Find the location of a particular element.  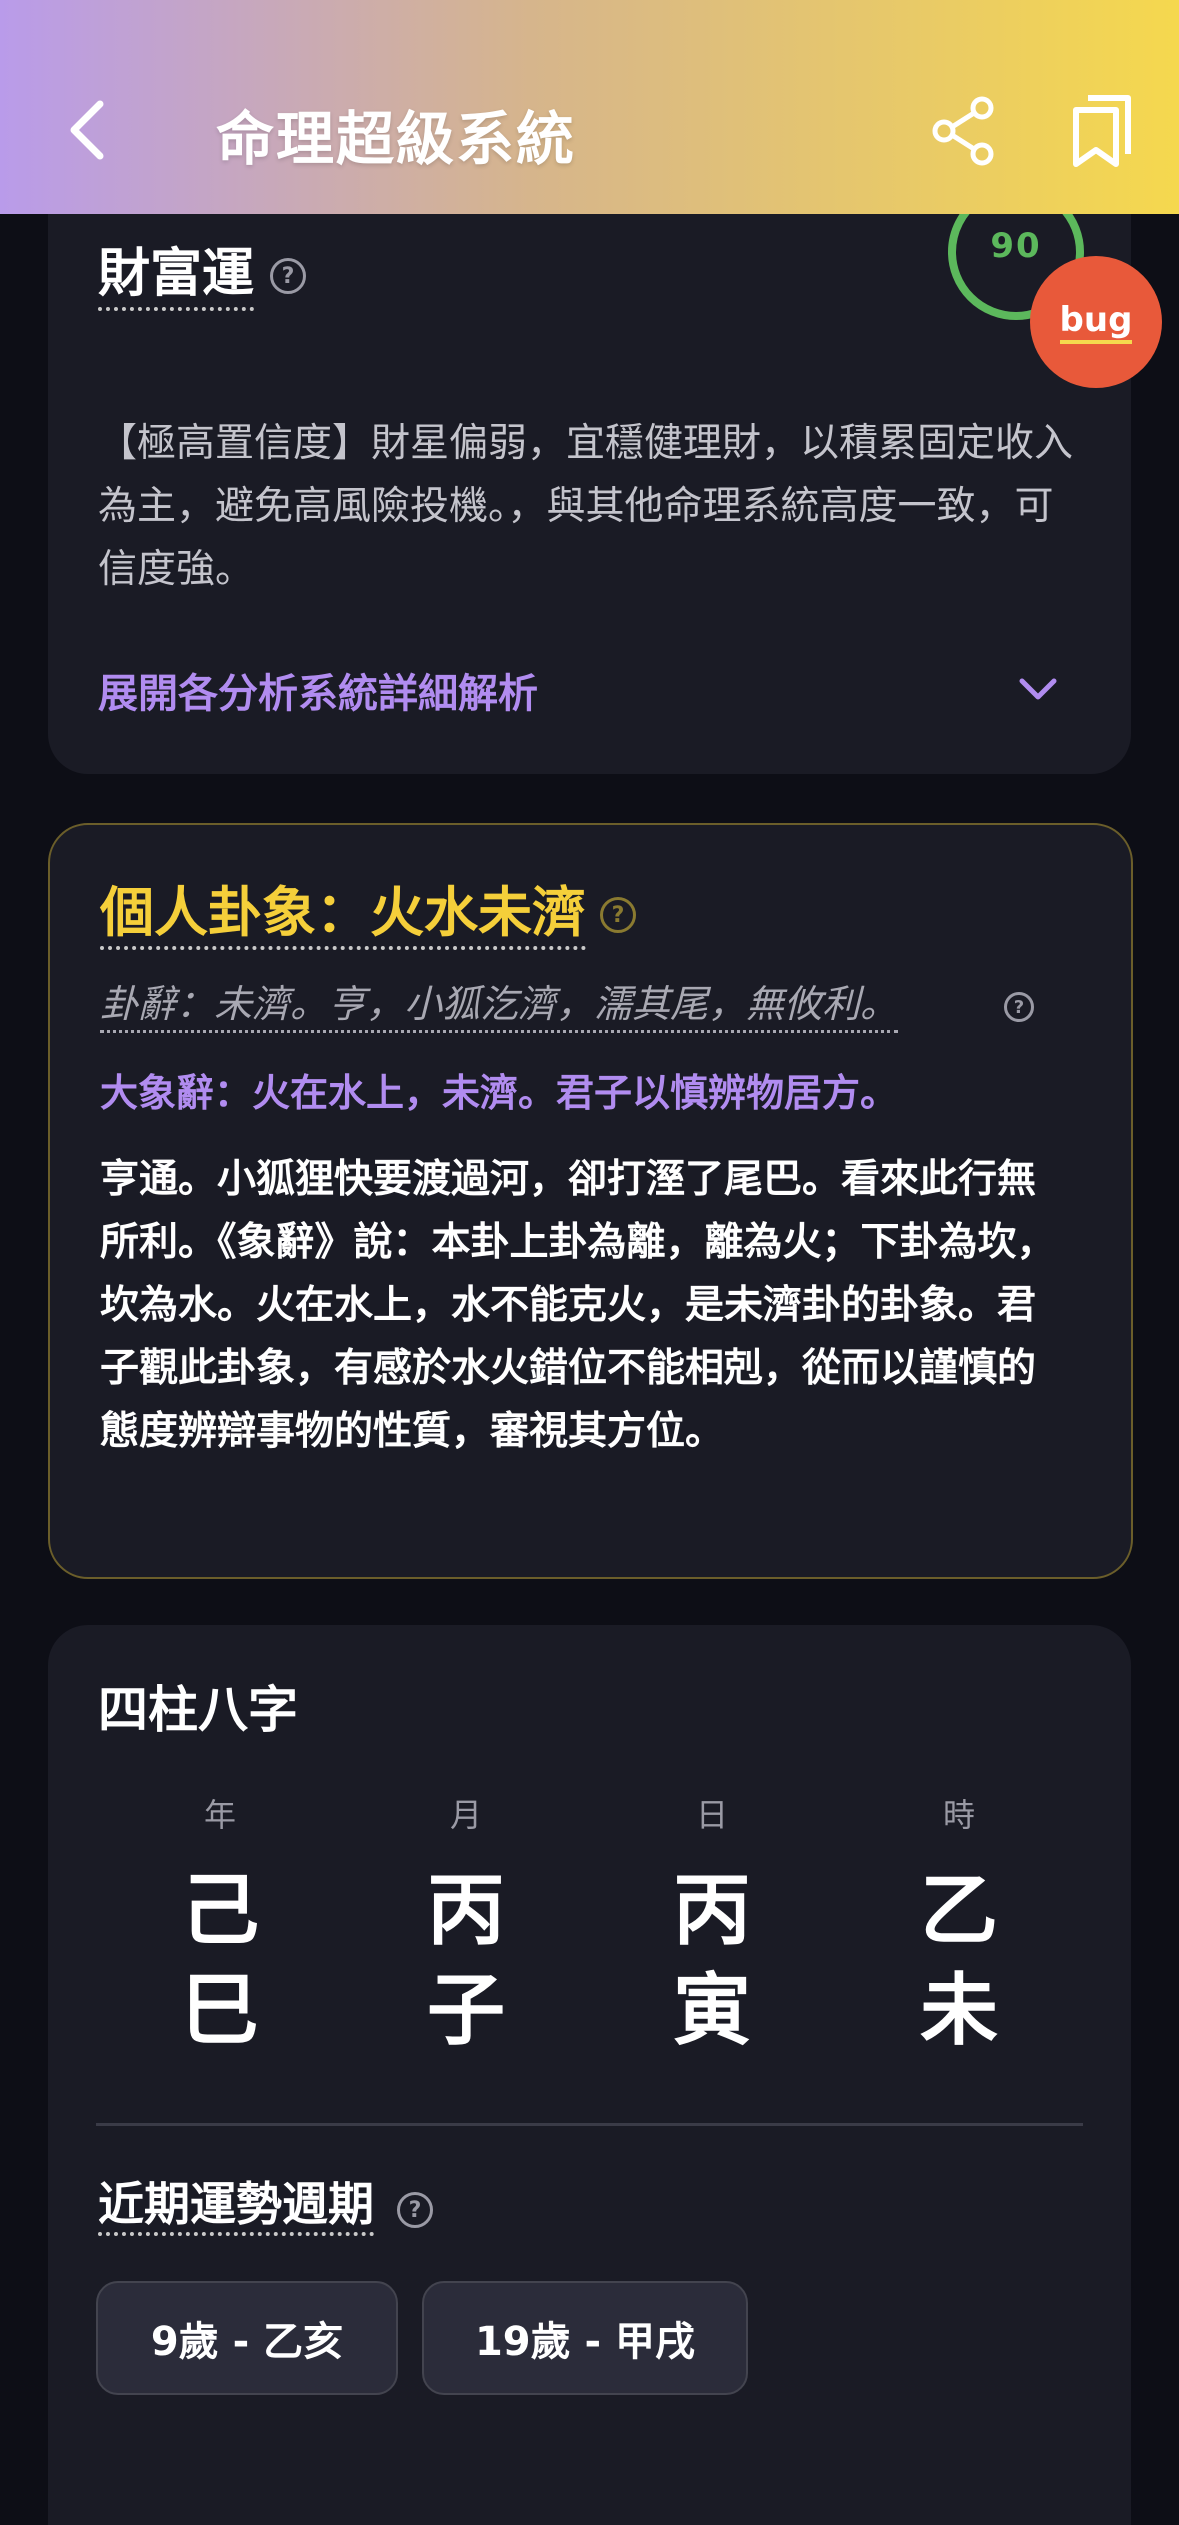

pillar-stem: 乙 is located at coordinates (958, 1911).